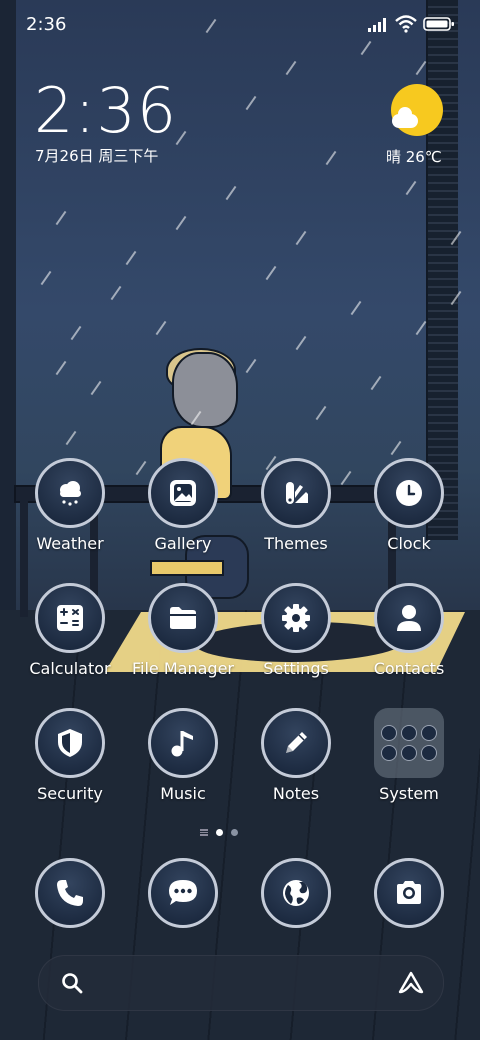  Describe the element at coordinates (183, 668) in the screenshot. I see `app-label: File Manager` at that location.